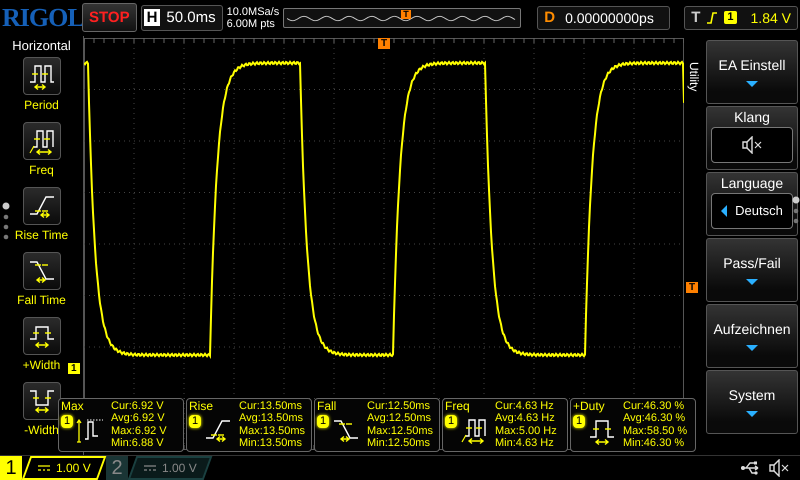 The image size is (800, 480). Describe the element at coordinates (271, 443) in the screenshot. I see `measurement-reading: Min:13.50ms` at that location.